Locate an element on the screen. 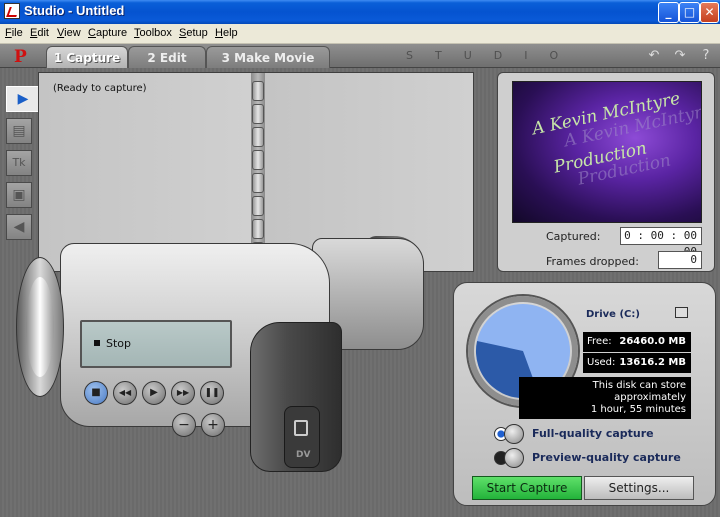 The image size is (720, 517). used-label: Used: is located at coordinates (601, 362).